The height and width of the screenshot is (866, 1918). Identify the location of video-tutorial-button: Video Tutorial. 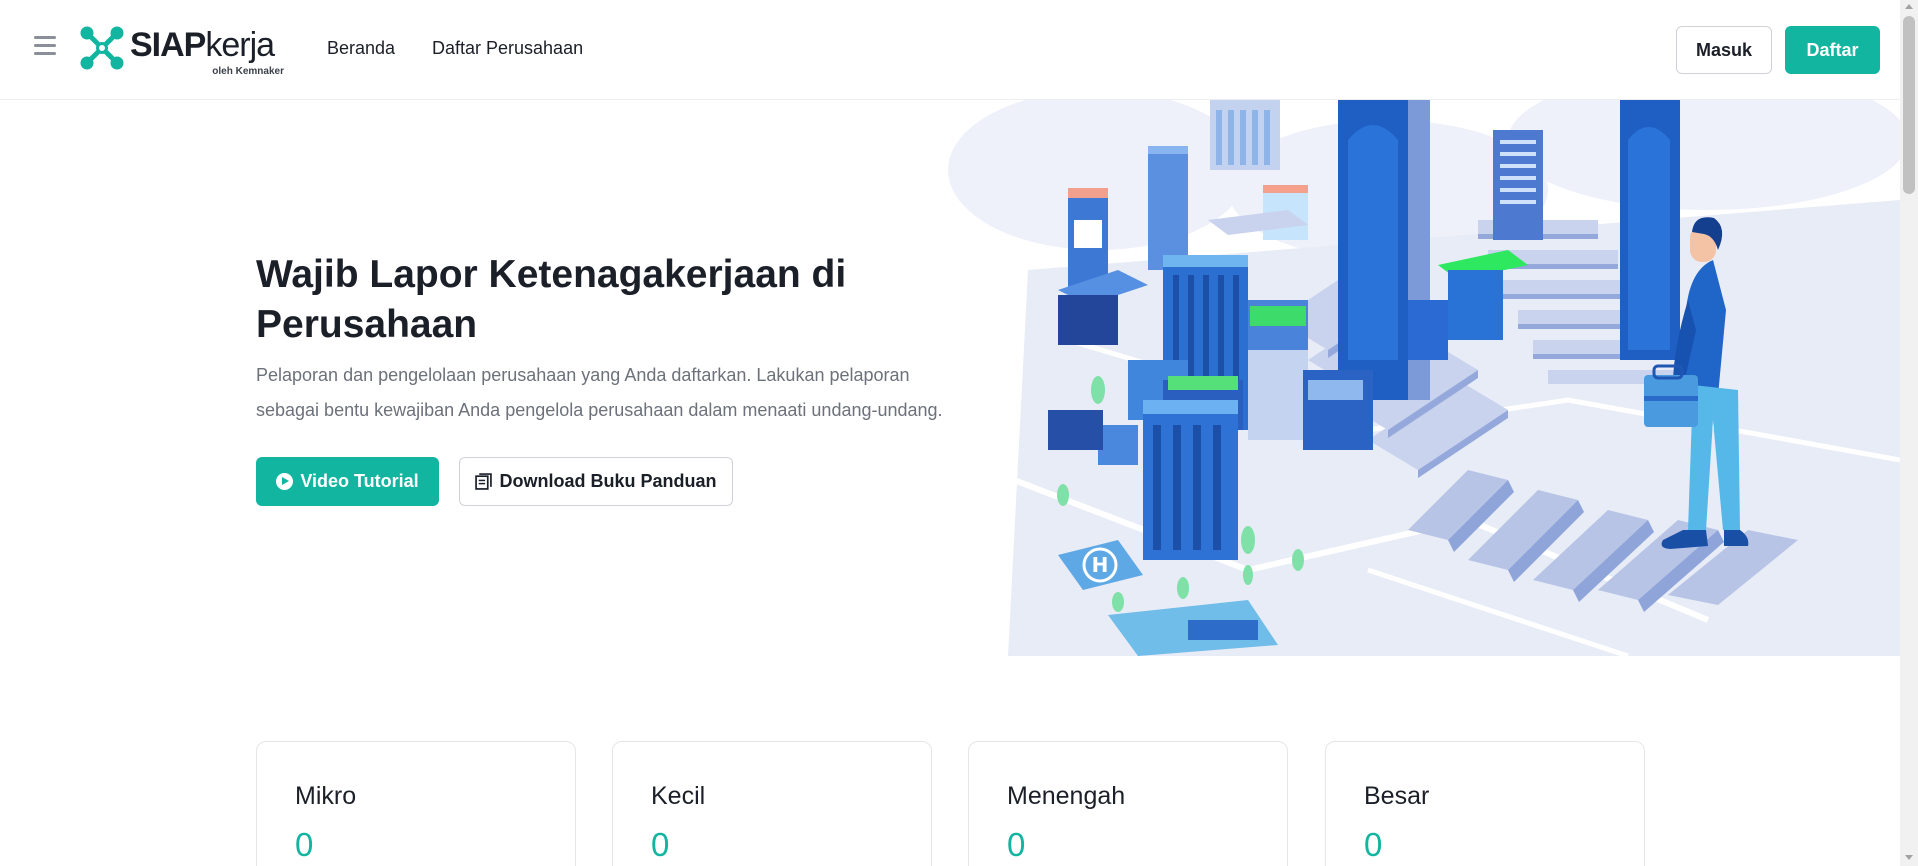
(347, 481).